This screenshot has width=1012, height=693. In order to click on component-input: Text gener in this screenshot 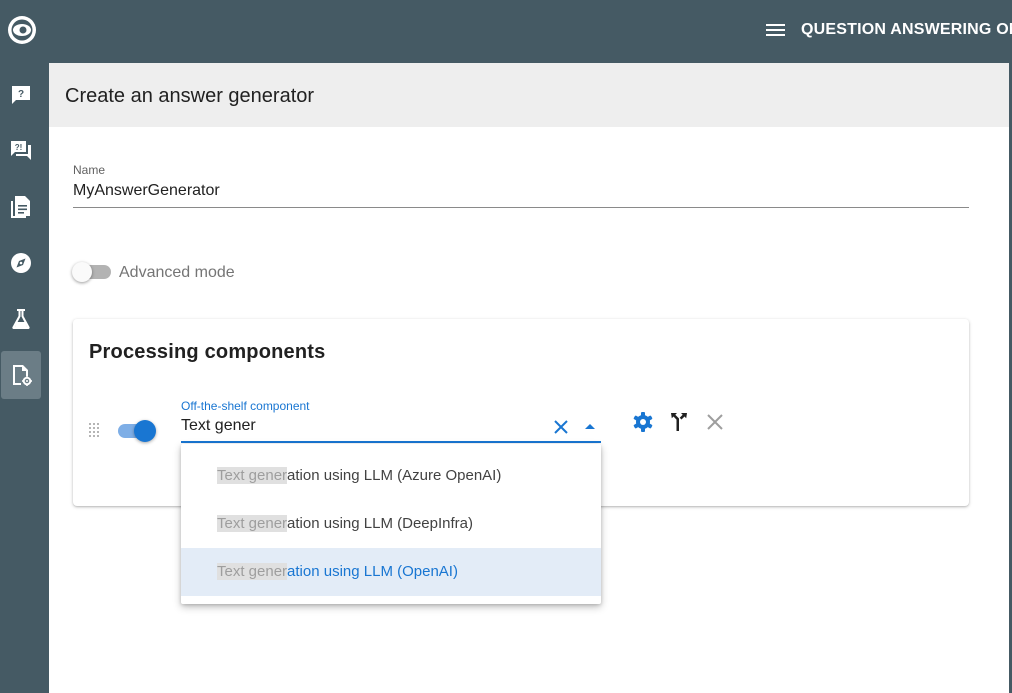, I will do `click(218, 426)`.